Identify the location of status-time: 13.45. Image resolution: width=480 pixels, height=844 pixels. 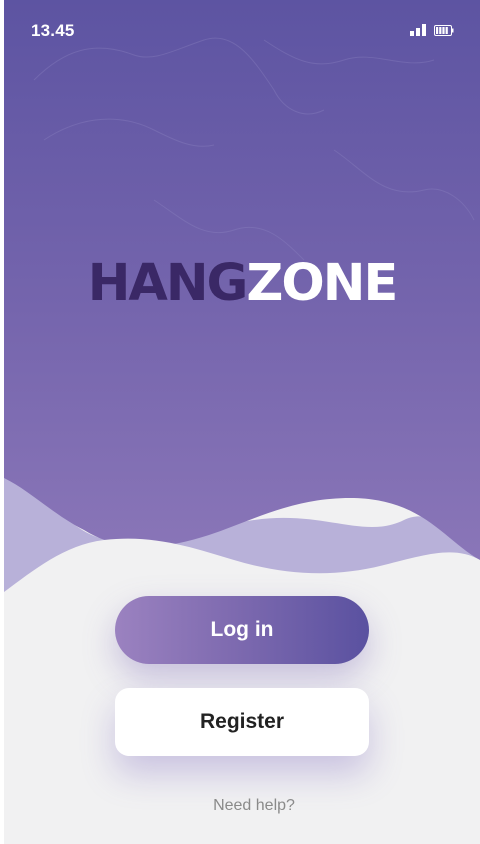
(53, 30).